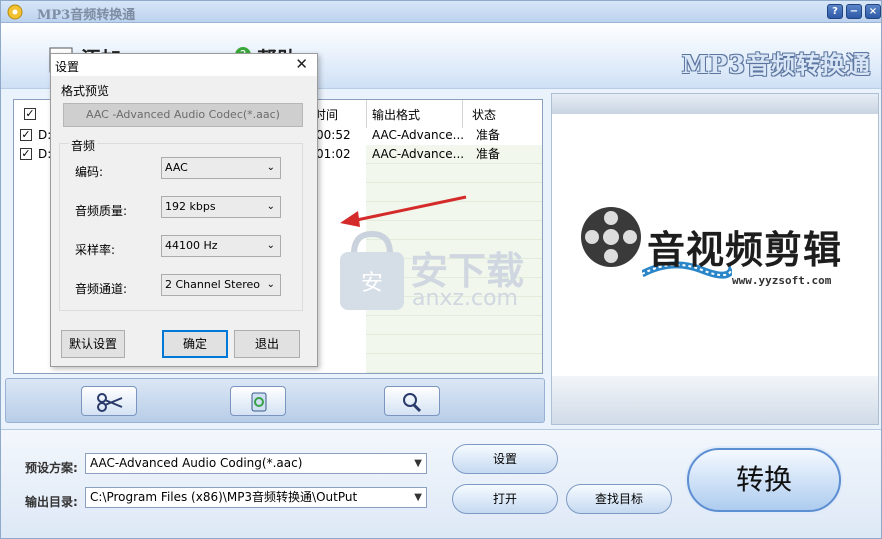 This screenshot has height=539, width=882. I want to click on svg-text: 安, so click(372, 283).